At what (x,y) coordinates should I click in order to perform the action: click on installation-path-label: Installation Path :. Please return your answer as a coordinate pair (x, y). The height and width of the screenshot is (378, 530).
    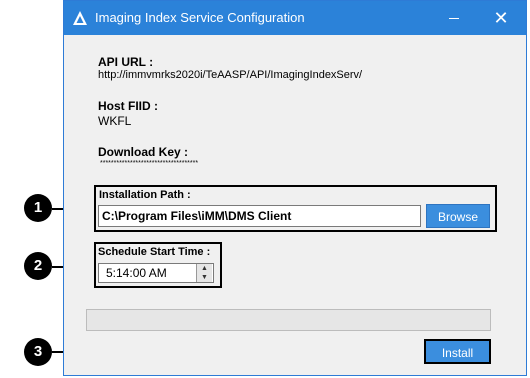
    Looking at the image, I should click on (145, 195).